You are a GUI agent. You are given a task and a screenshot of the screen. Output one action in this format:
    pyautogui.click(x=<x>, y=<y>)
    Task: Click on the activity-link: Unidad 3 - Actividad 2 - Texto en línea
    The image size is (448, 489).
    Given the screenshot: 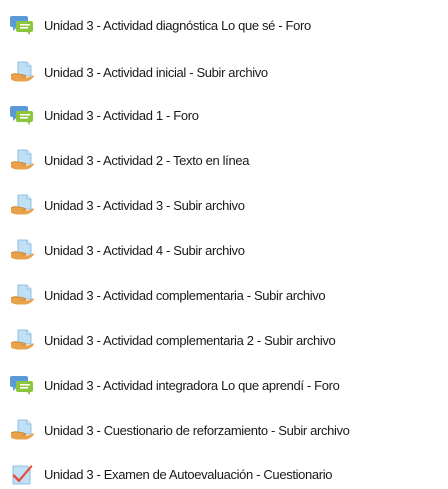 What is the action you would take?
    pyautogui.click(x=146, y=160)
    